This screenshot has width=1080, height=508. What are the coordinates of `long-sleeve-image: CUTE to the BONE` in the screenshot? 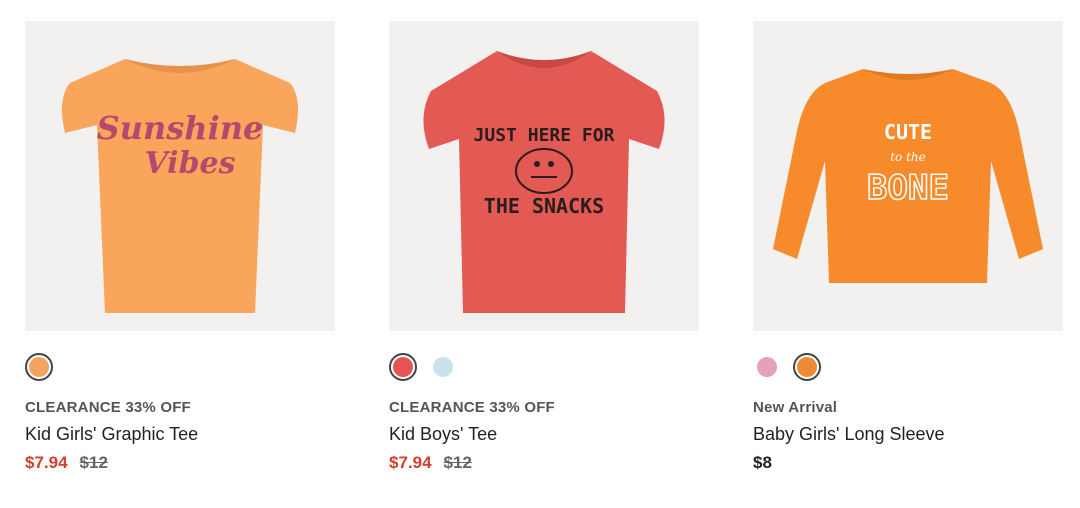 It's located at (908, 176).